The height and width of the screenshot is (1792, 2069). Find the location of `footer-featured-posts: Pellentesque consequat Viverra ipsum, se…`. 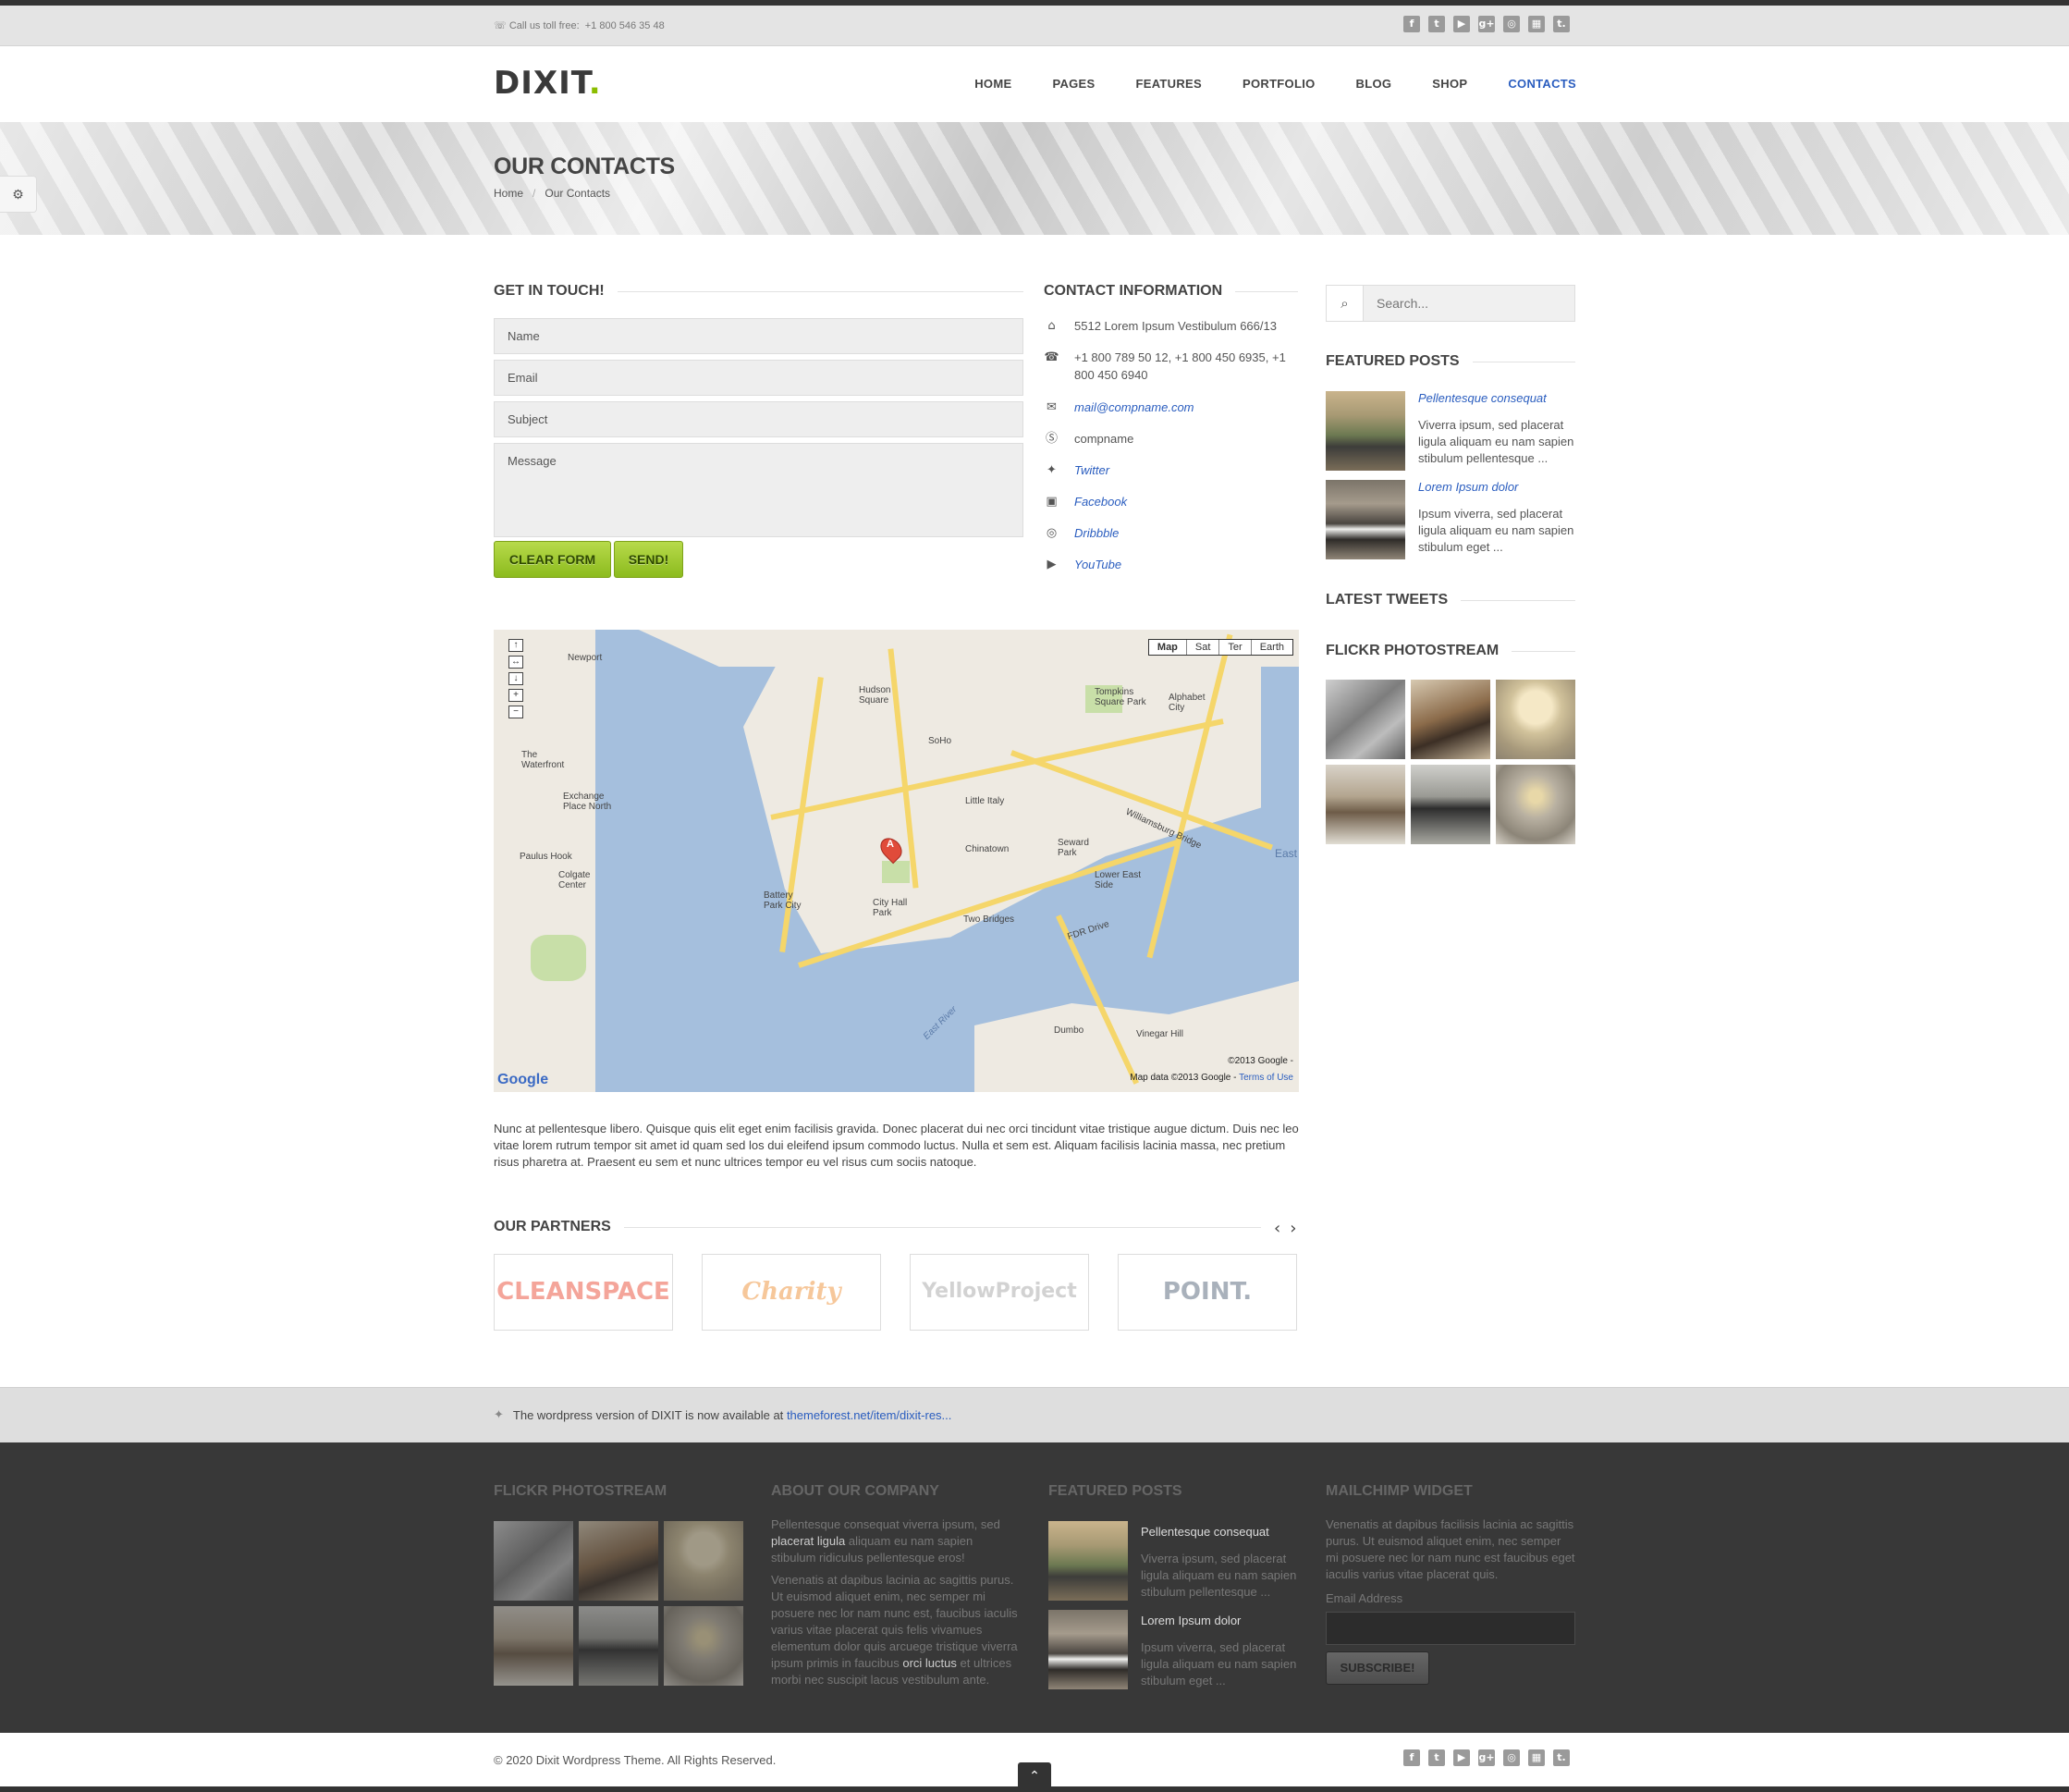

footer-featured-posts: Pellentesque consequat Viverra ipsum, se… is located at coordinates (1177, 1613).